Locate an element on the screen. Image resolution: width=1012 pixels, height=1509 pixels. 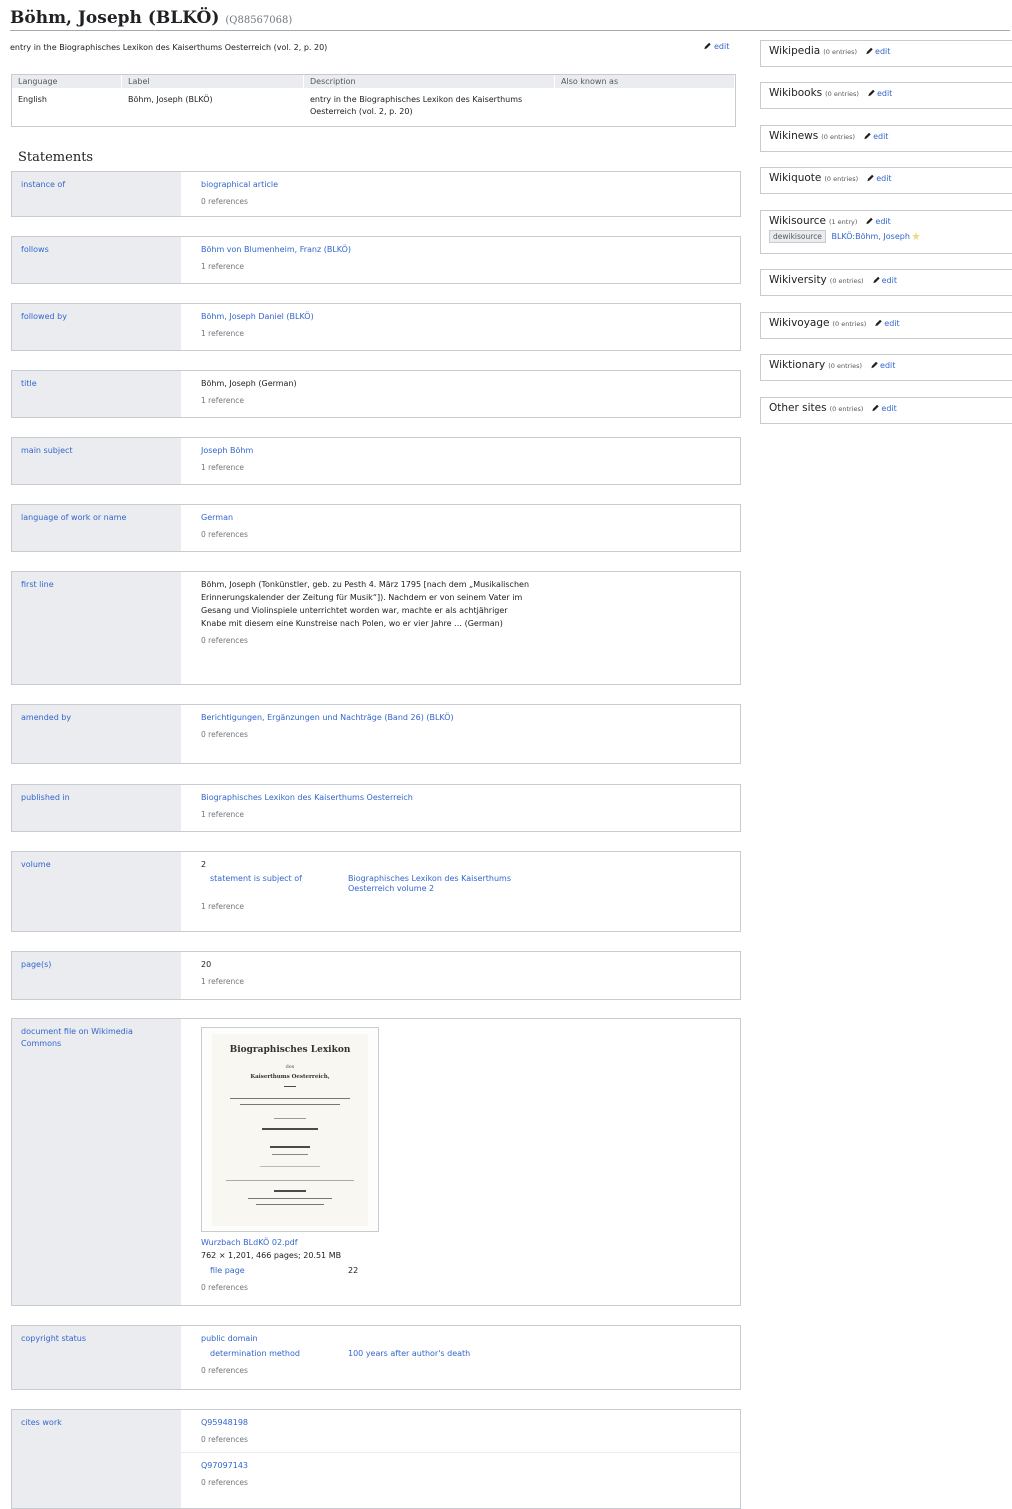
property-link: instance of is located at coordinates (43, 184).